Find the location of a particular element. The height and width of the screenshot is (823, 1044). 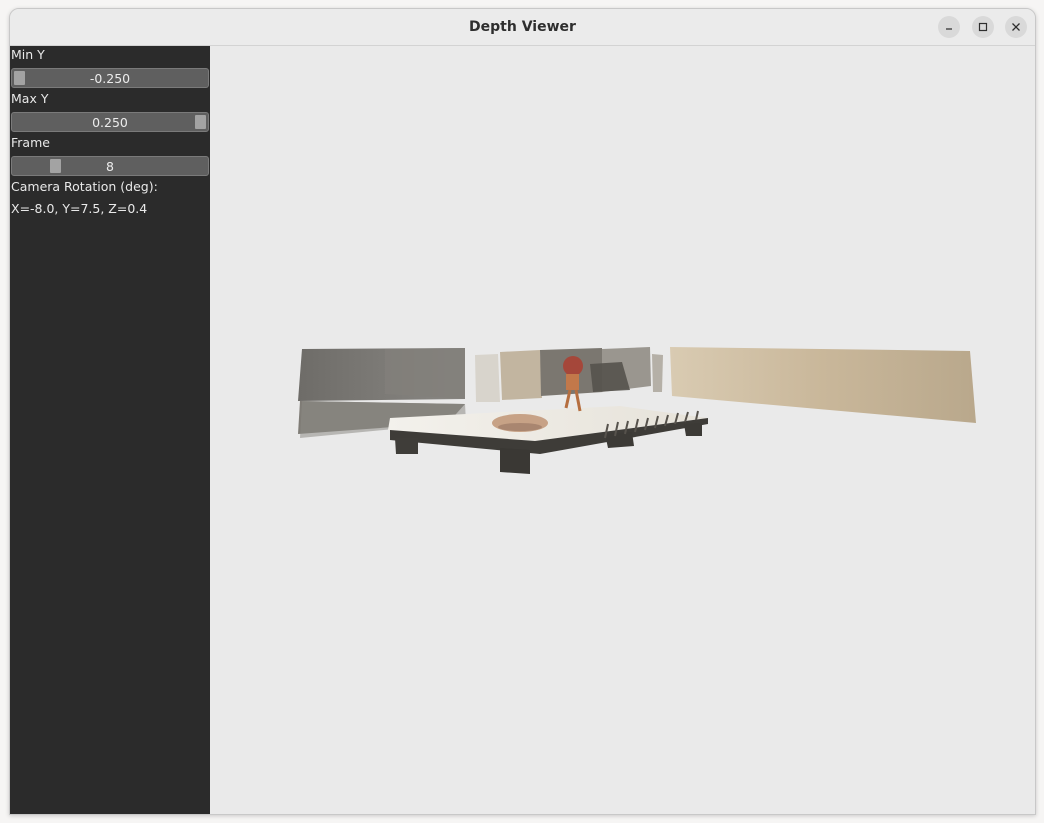

max-y-value: 0.250 is located at coordinates (110, 122).